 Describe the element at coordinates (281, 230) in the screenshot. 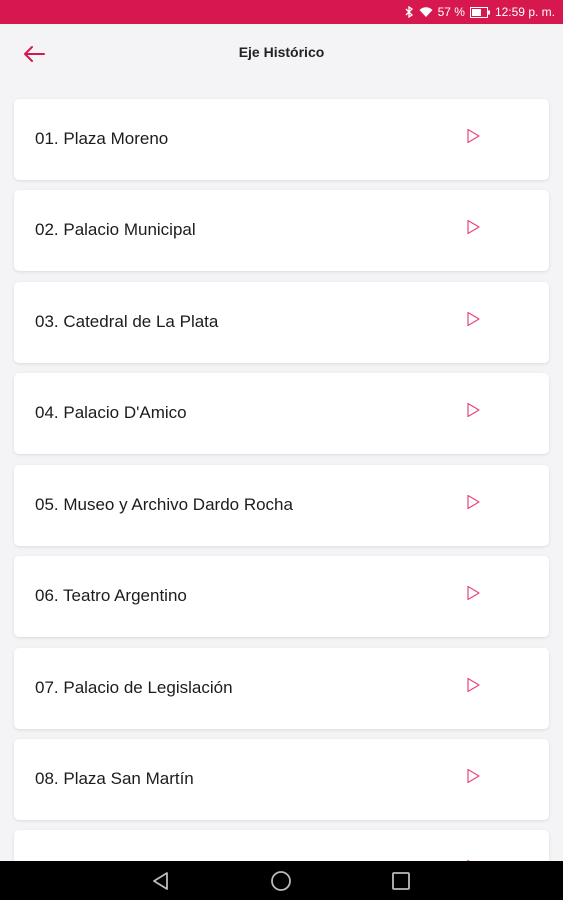

I see `list-item: 02. Palacio Municipal` at that location.